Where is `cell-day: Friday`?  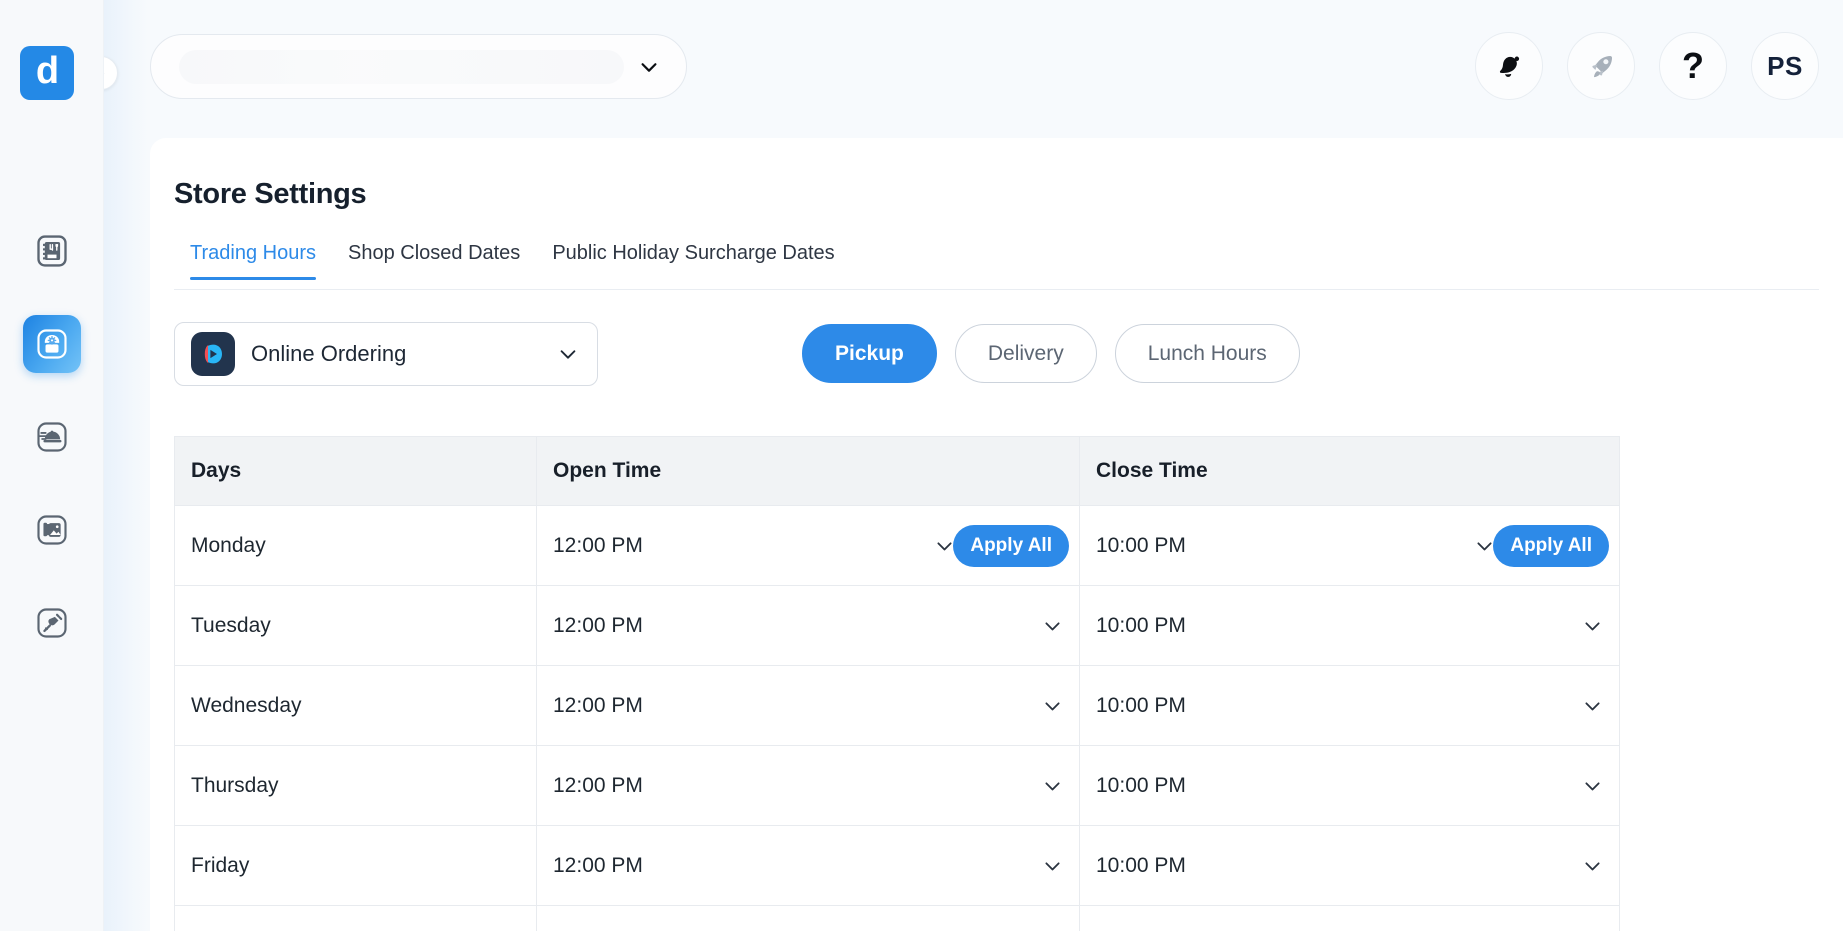
cell-day: Friday is located at coordinates (356, 865).